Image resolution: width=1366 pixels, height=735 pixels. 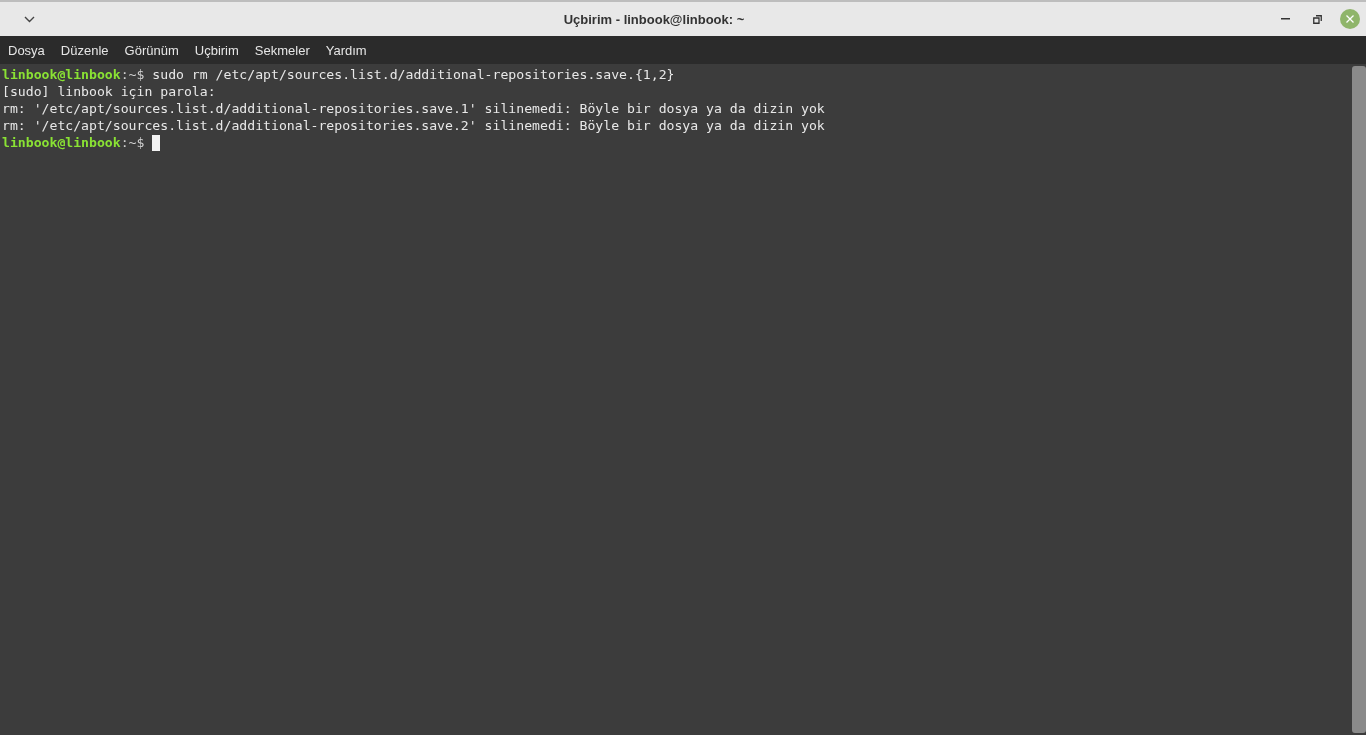 What do you see at coordinates (109, 91) in the screenshot?
I see `output-line: [sudo] linbook için parola:` at bounding box center [109, 91].